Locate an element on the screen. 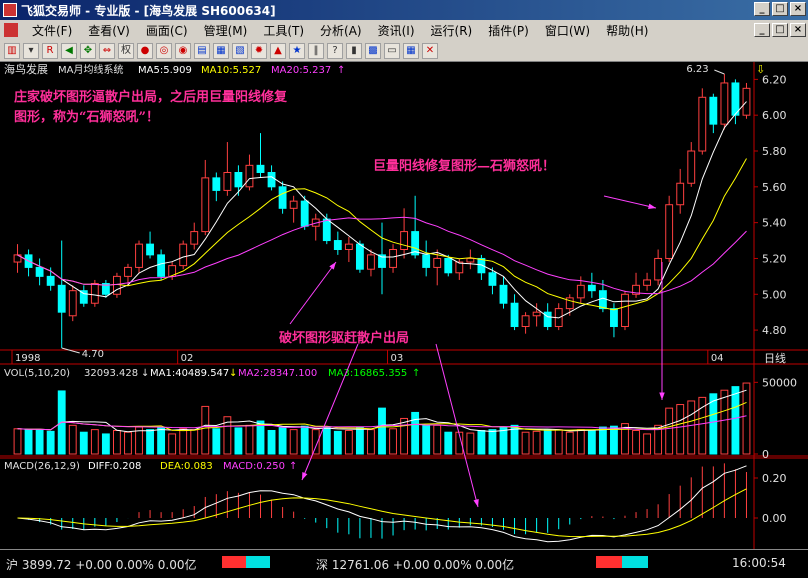 The width and height of the screenshot is (808, 578). arrow-left-icon: ◀ is located at coordinates (69, 50).